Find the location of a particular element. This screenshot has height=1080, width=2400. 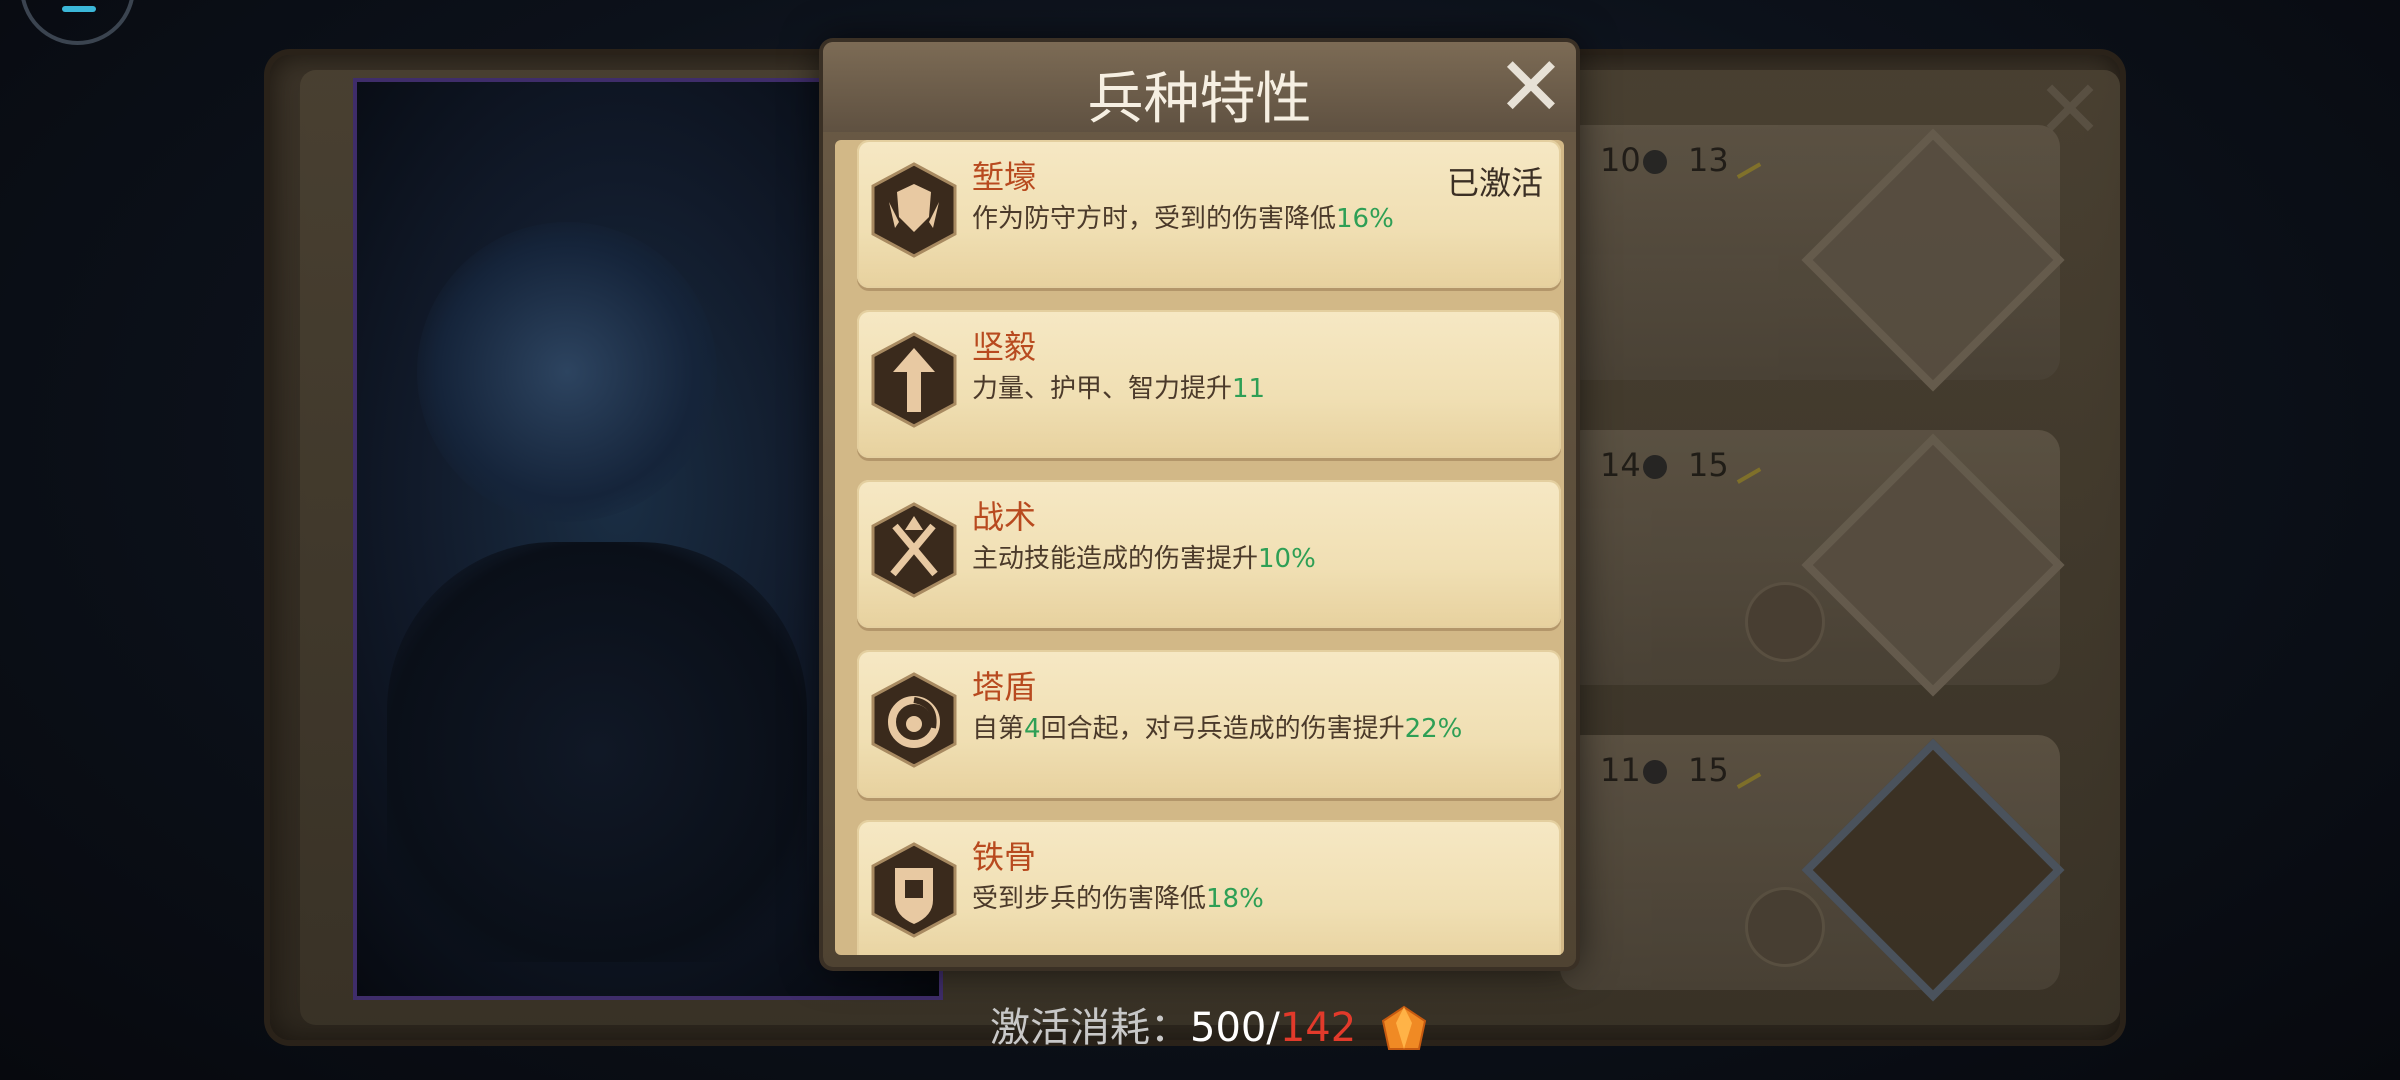

activation-cost: 激活消耗：500/142 is located at coordinates (1209, 1025).